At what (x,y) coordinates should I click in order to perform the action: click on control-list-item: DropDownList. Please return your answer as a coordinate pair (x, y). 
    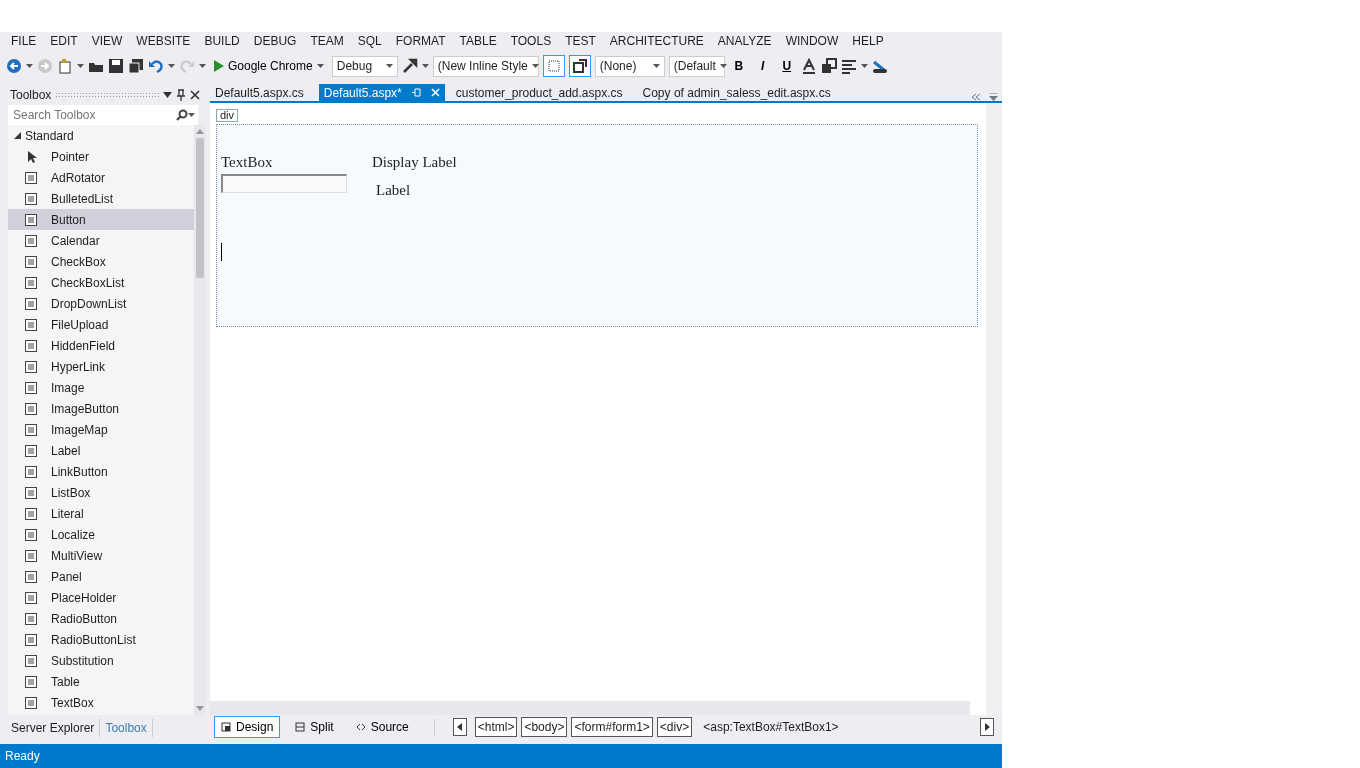
    Looking at the image, I should click on (101, 303).